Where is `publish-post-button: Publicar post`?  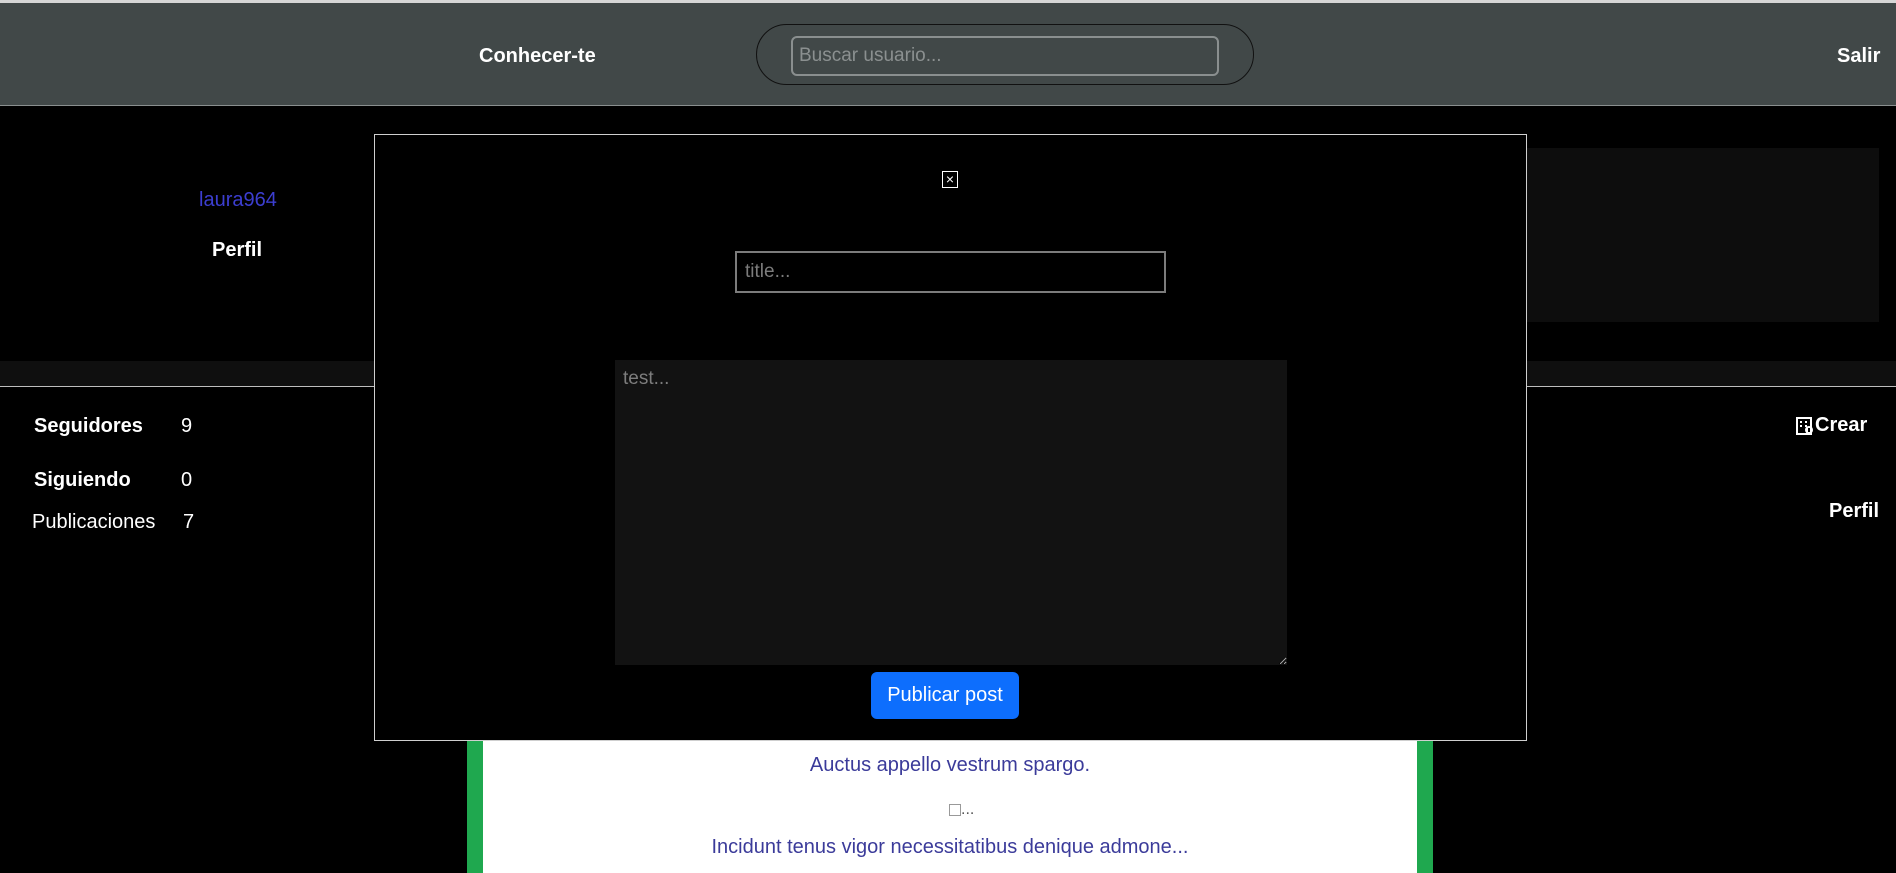 publish-post-button: Publicar post is located at coordinates (945, 695).